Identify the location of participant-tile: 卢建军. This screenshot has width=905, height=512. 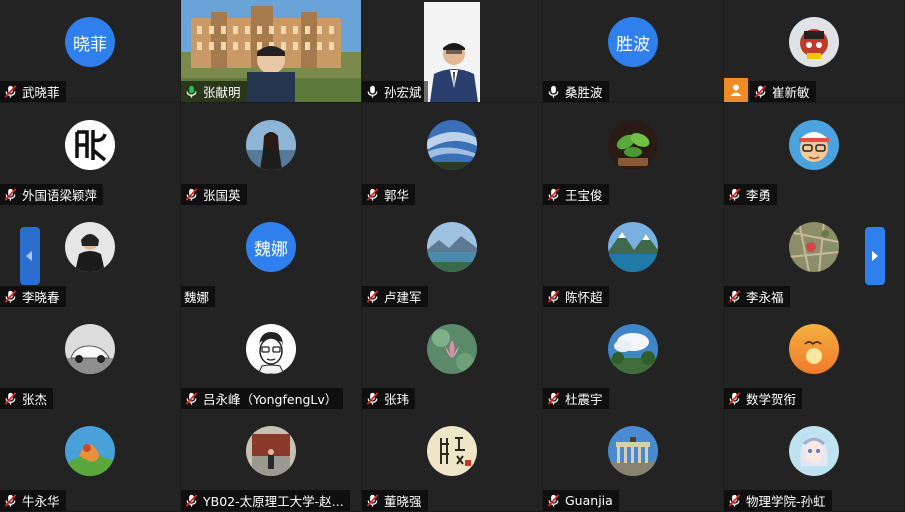
(452, 256).